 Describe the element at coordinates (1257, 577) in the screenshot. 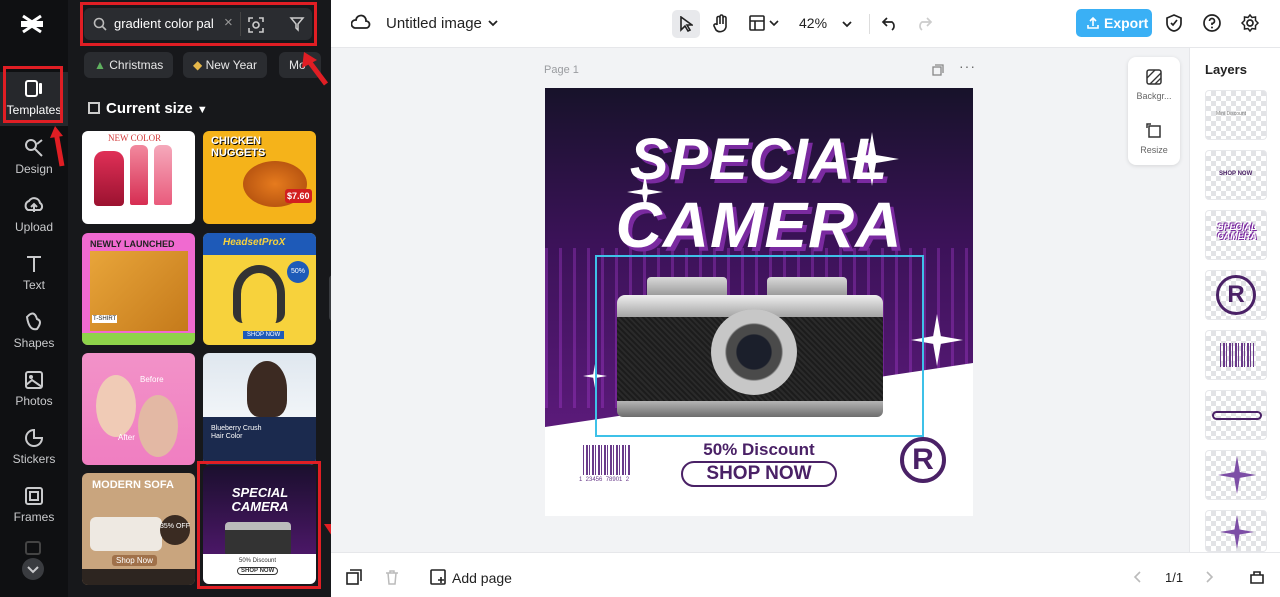

I see `fullscreen-icon` at that location.